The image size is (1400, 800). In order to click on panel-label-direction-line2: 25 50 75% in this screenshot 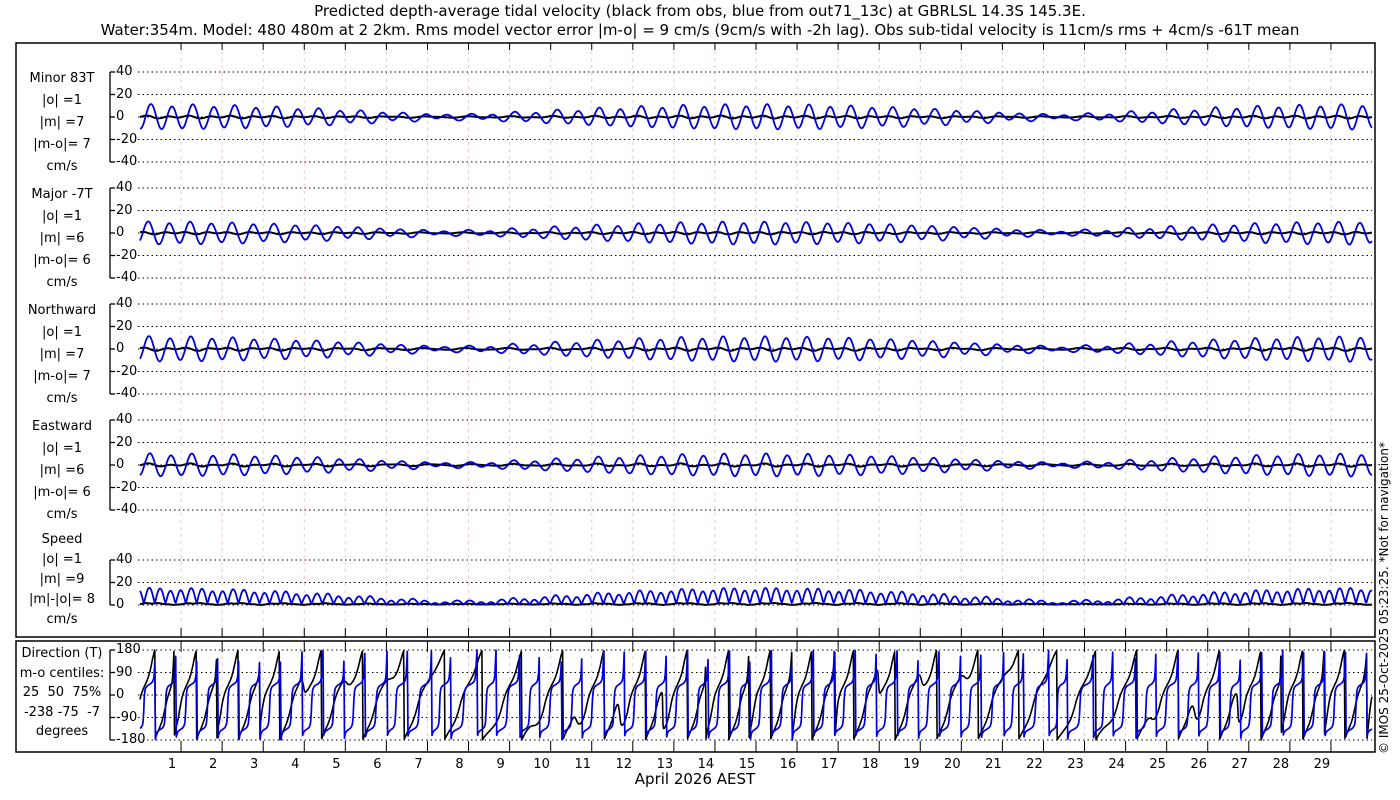, I will do `click(62, 692)`.